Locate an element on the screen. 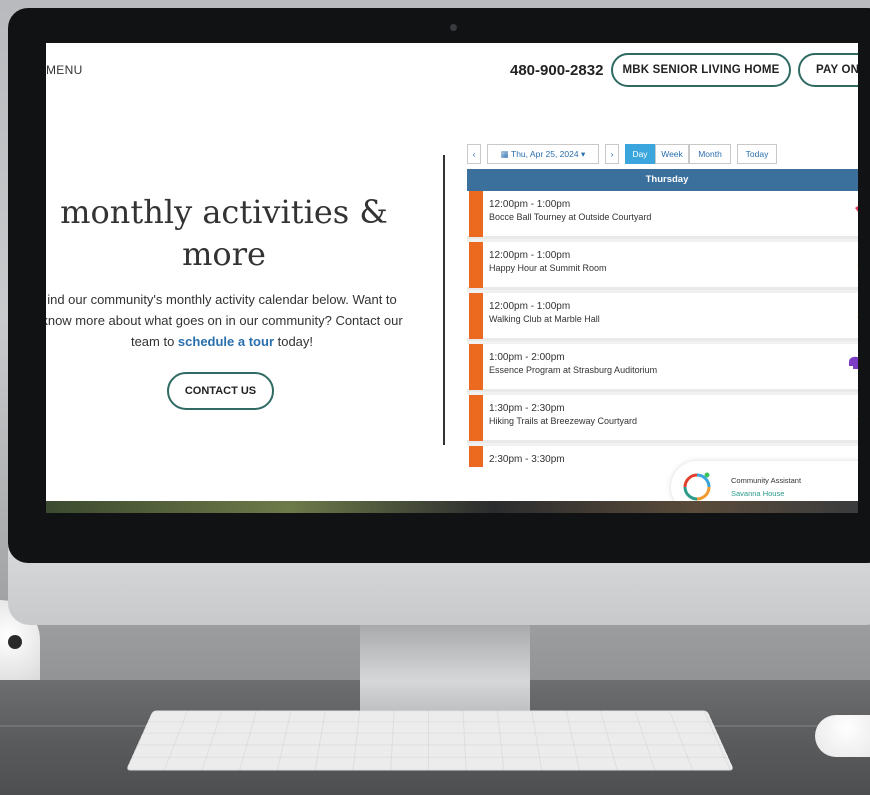  keyboard is located at coordinates (430, 740).